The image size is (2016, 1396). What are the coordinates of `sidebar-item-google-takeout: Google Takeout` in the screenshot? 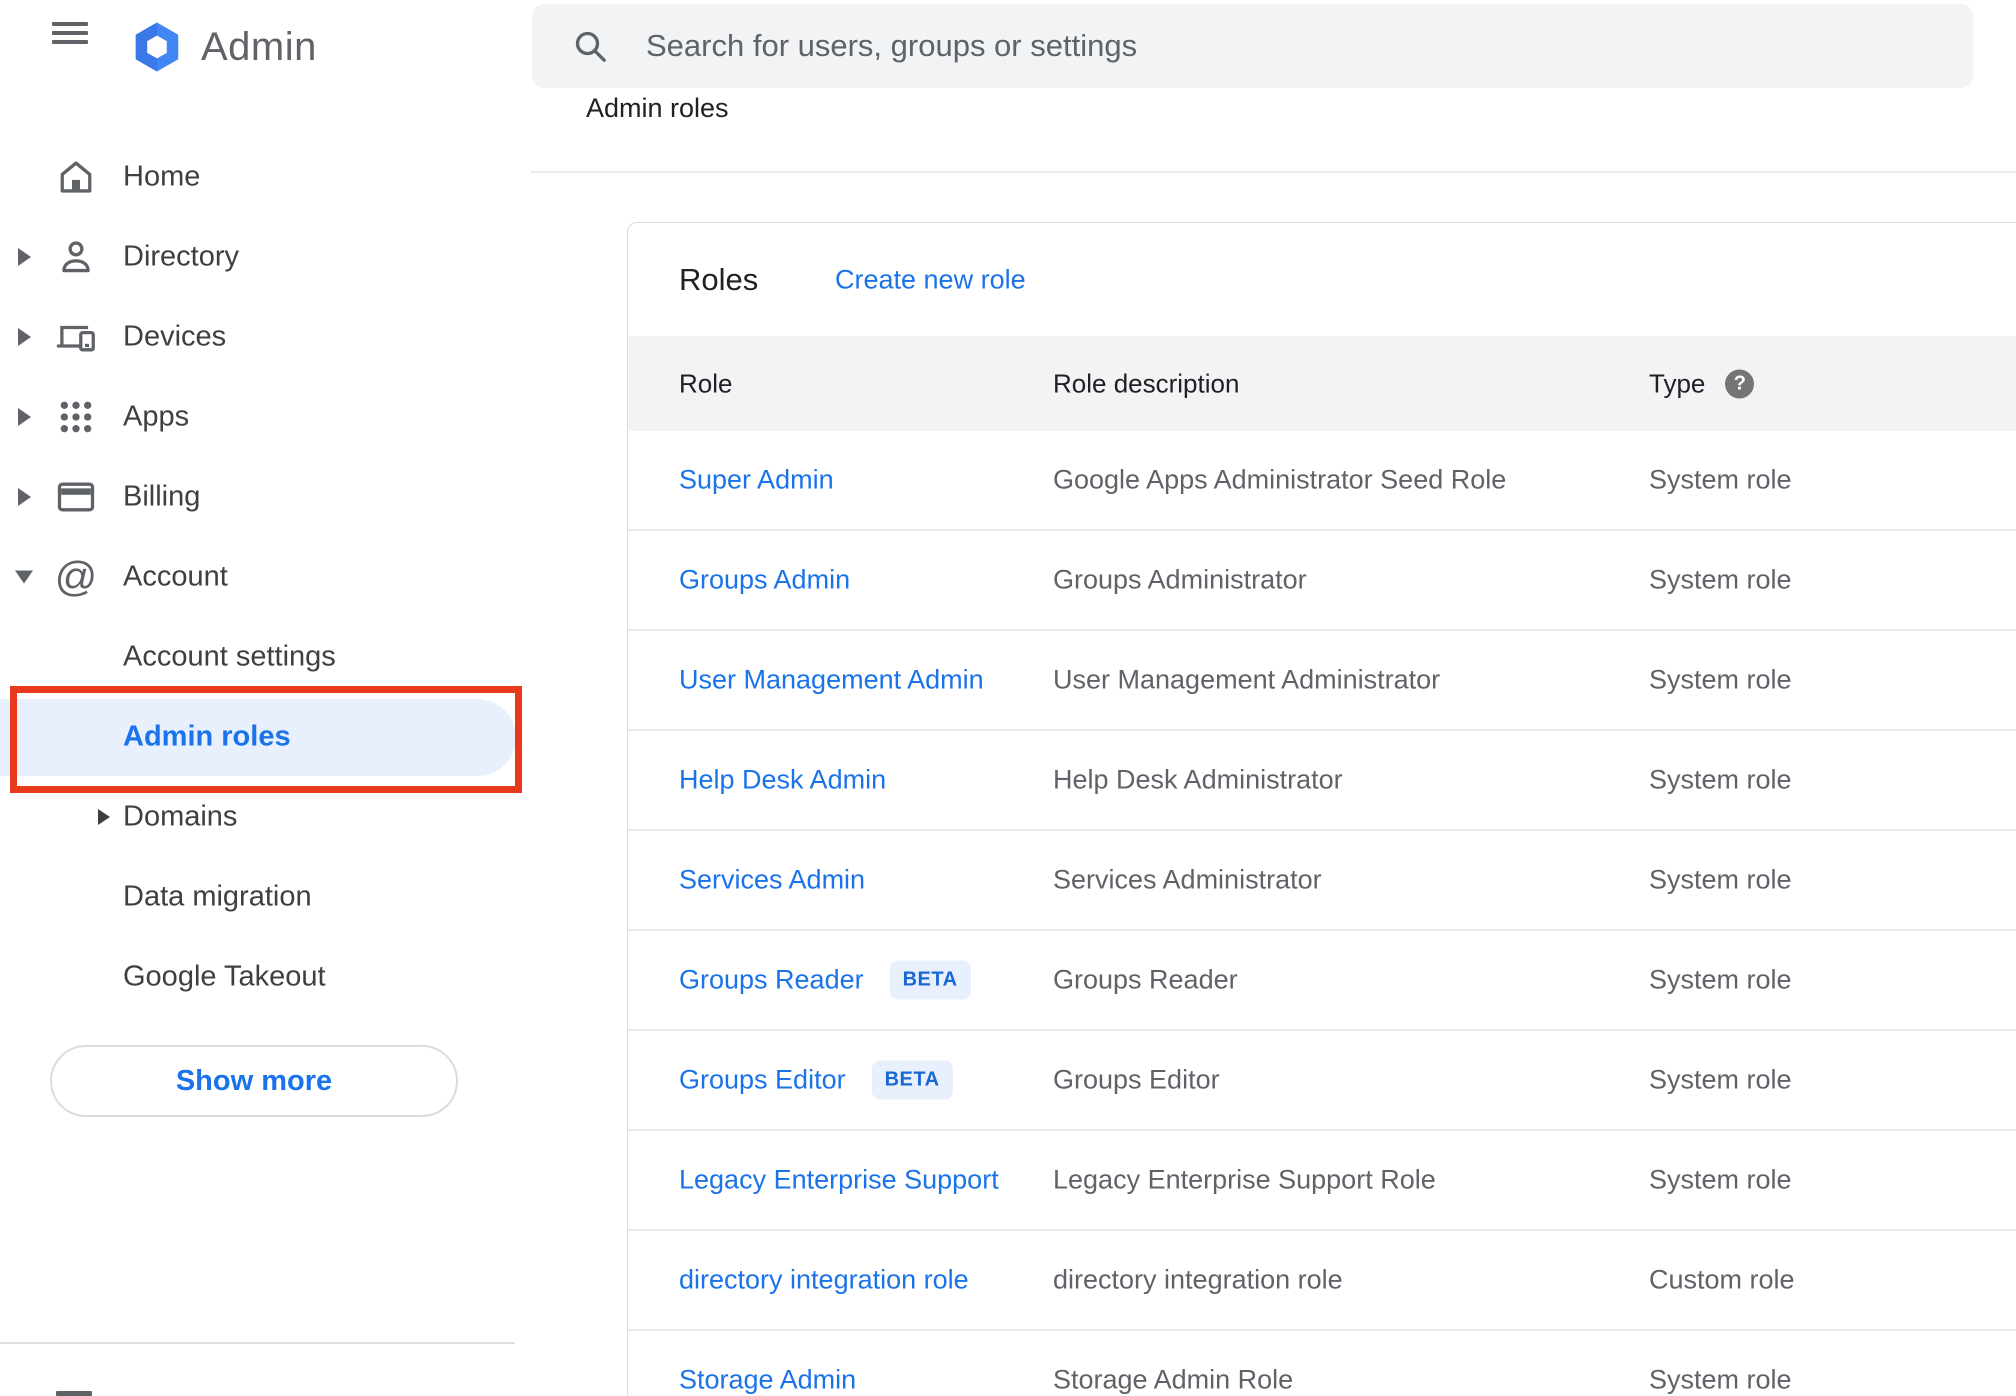 It's located at (265, 977).